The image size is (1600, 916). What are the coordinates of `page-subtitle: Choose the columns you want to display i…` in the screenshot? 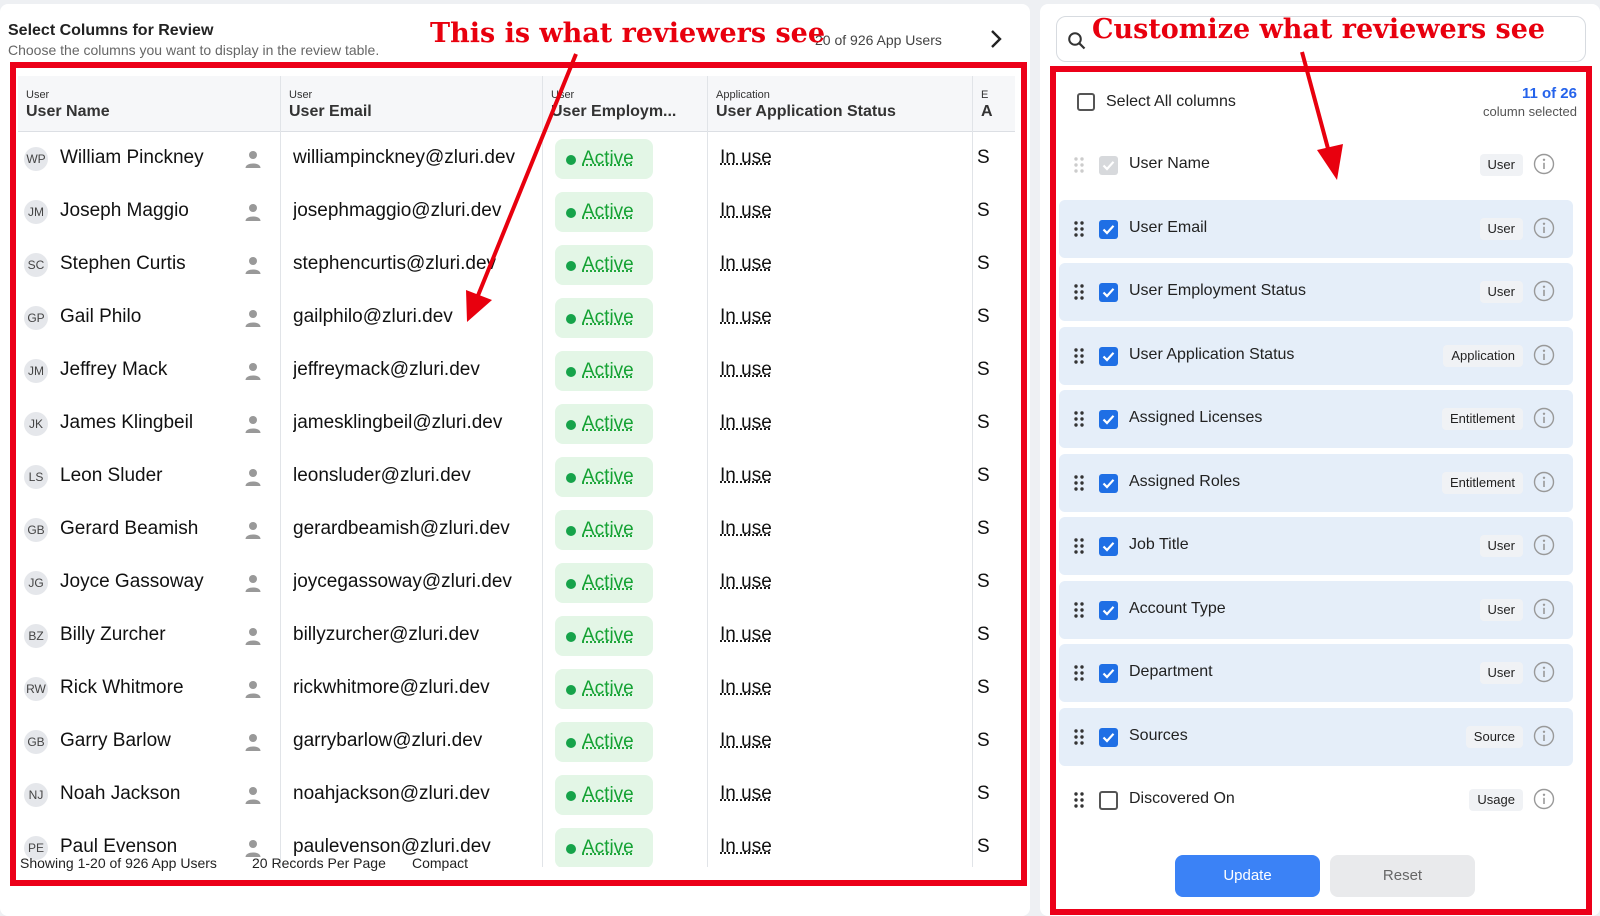 It's located at (194, 50).